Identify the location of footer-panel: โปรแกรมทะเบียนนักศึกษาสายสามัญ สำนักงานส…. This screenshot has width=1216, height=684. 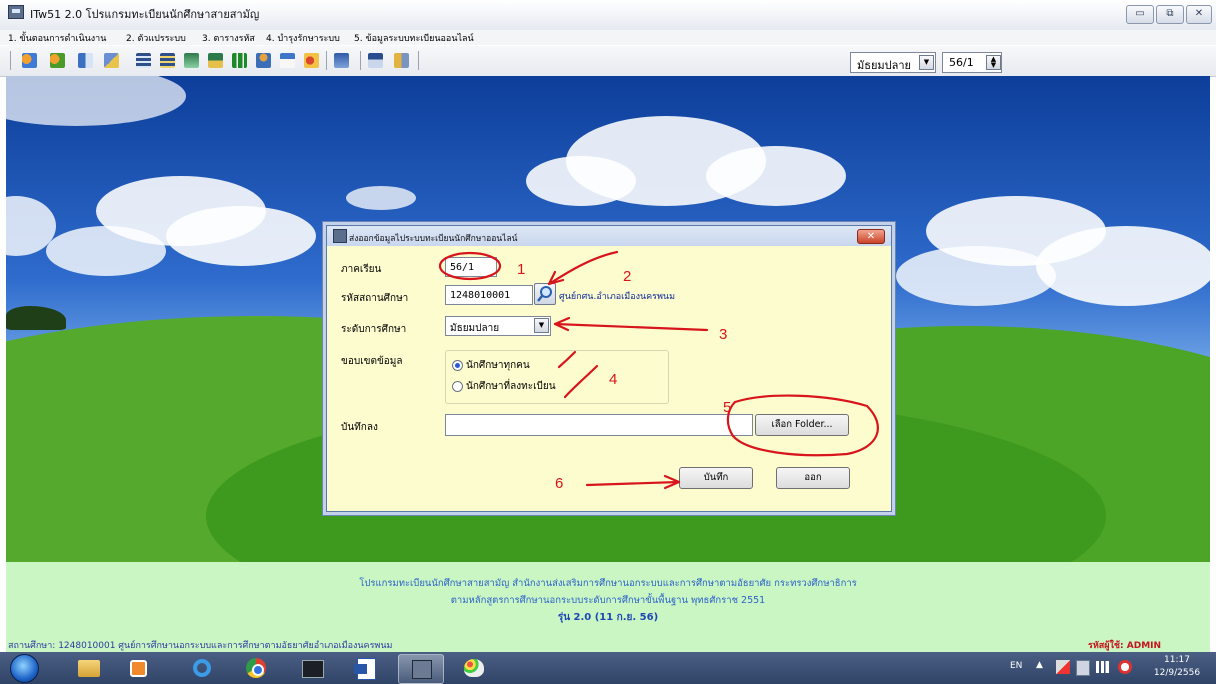
(608, 607).